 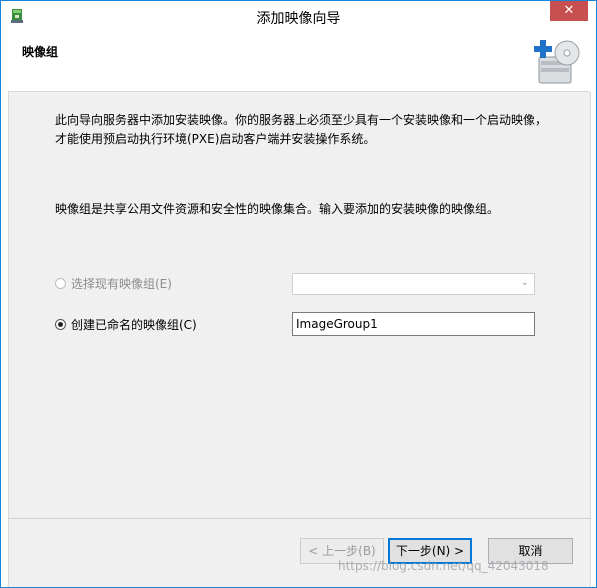 What do you see at coordinates (60, 283) in the screenshot?
I see `existing-group-radio` at bounding box center [60, 283].